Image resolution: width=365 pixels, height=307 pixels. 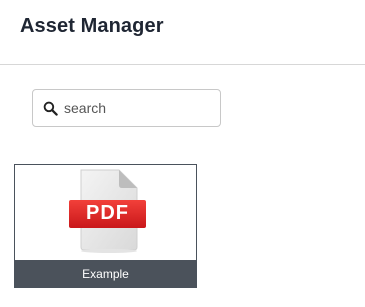 I want to click on pdf-badge-label: PDF, so click(x=107, y=213).